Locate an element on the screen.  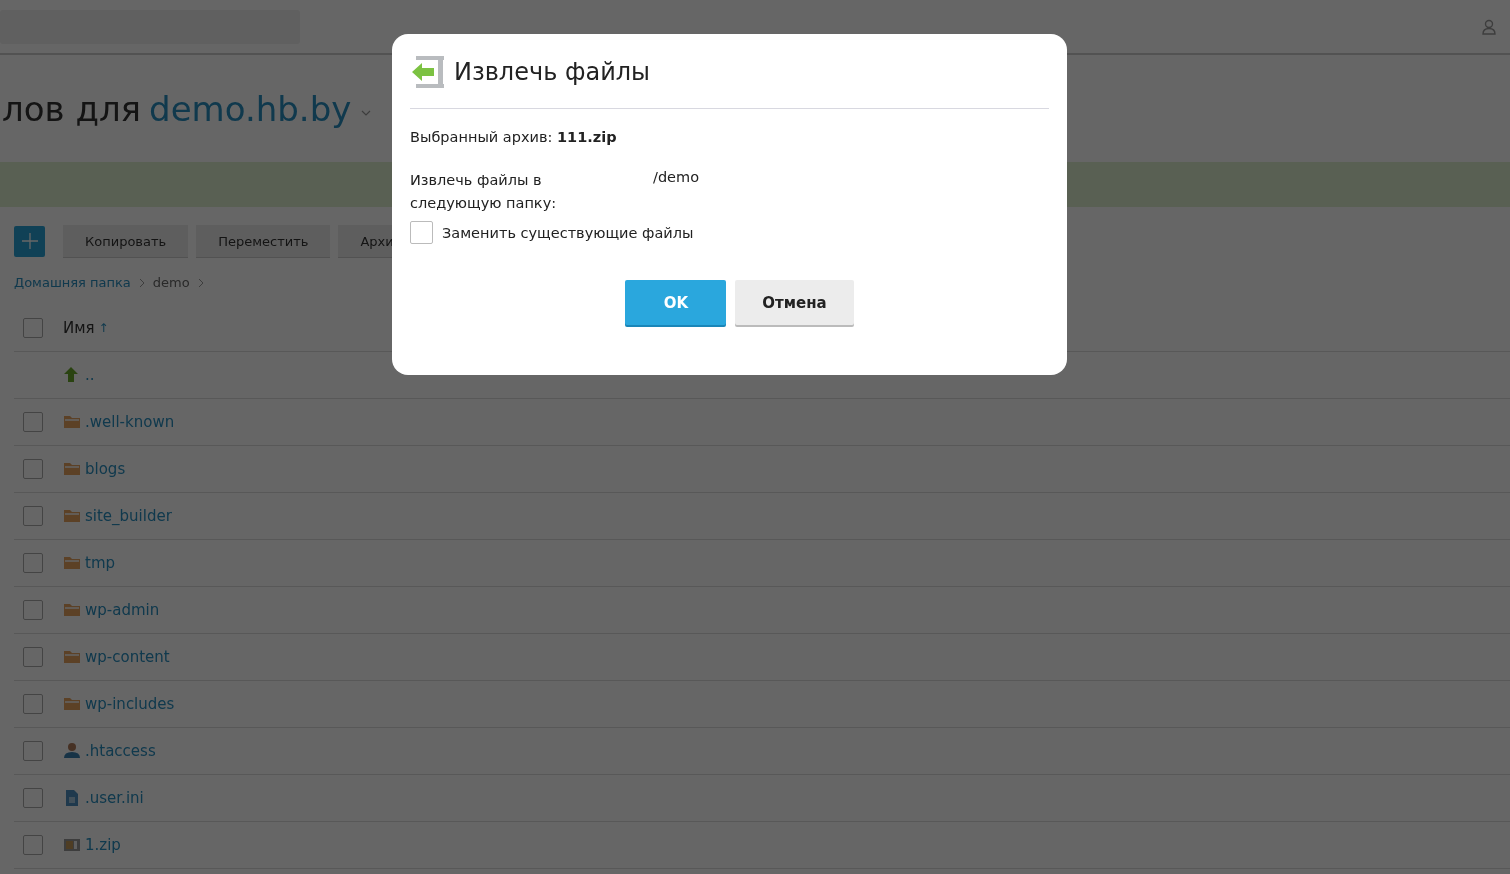
sort-arrow: ↑ is located at coordinates (103, 327).